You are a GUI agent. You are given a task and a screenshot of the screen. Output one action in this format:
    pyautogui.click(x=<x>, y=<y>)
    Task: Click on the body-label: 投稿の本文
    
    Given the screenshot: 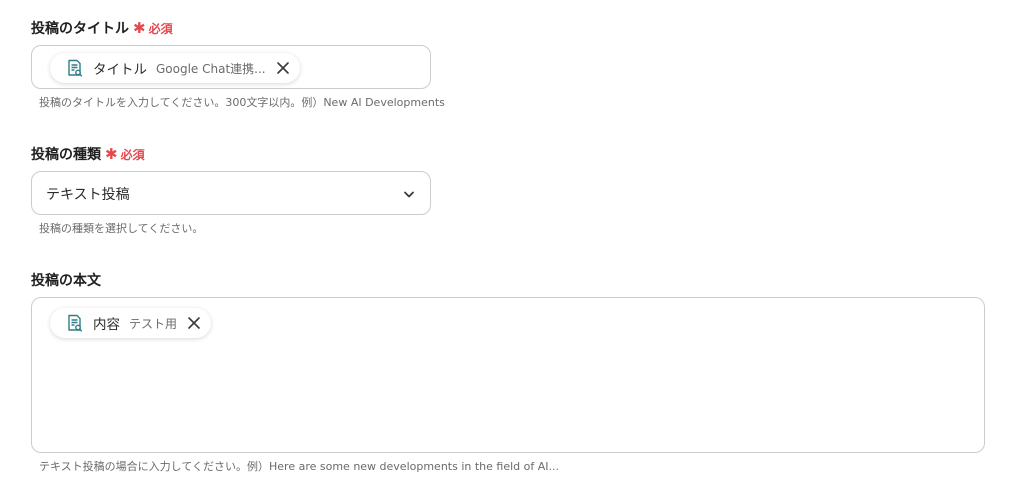 What is the action you would take?
    pyautogui.click(x=66, y=281)
    